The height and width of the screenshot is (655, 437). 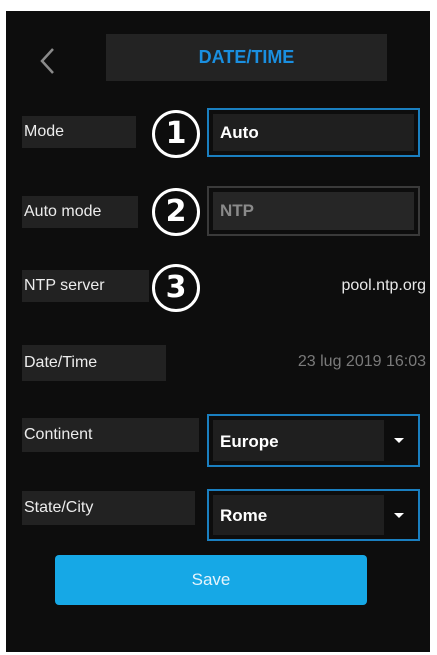 I want to click on ntp-server-label: NTP server, so click(x=85, y=286).